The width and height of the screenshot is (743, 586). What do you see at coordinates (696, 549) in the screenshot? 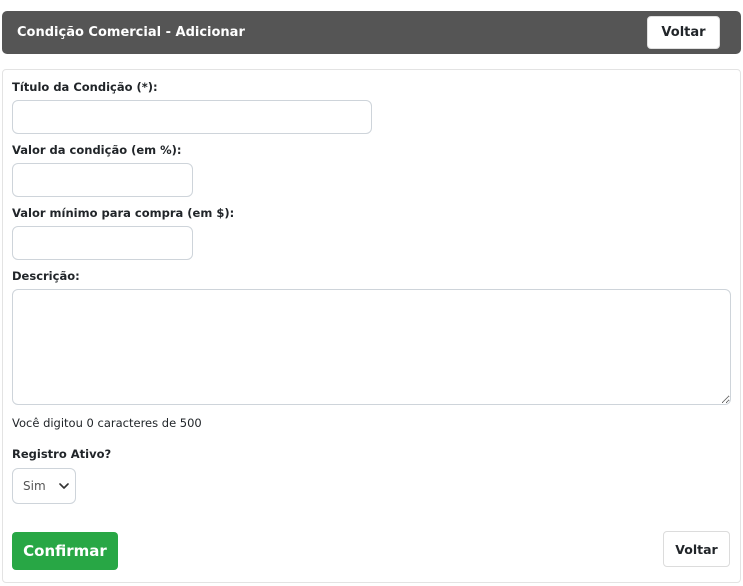
I see `footer-back-button: Voltar` at bounding box center [696, 549].